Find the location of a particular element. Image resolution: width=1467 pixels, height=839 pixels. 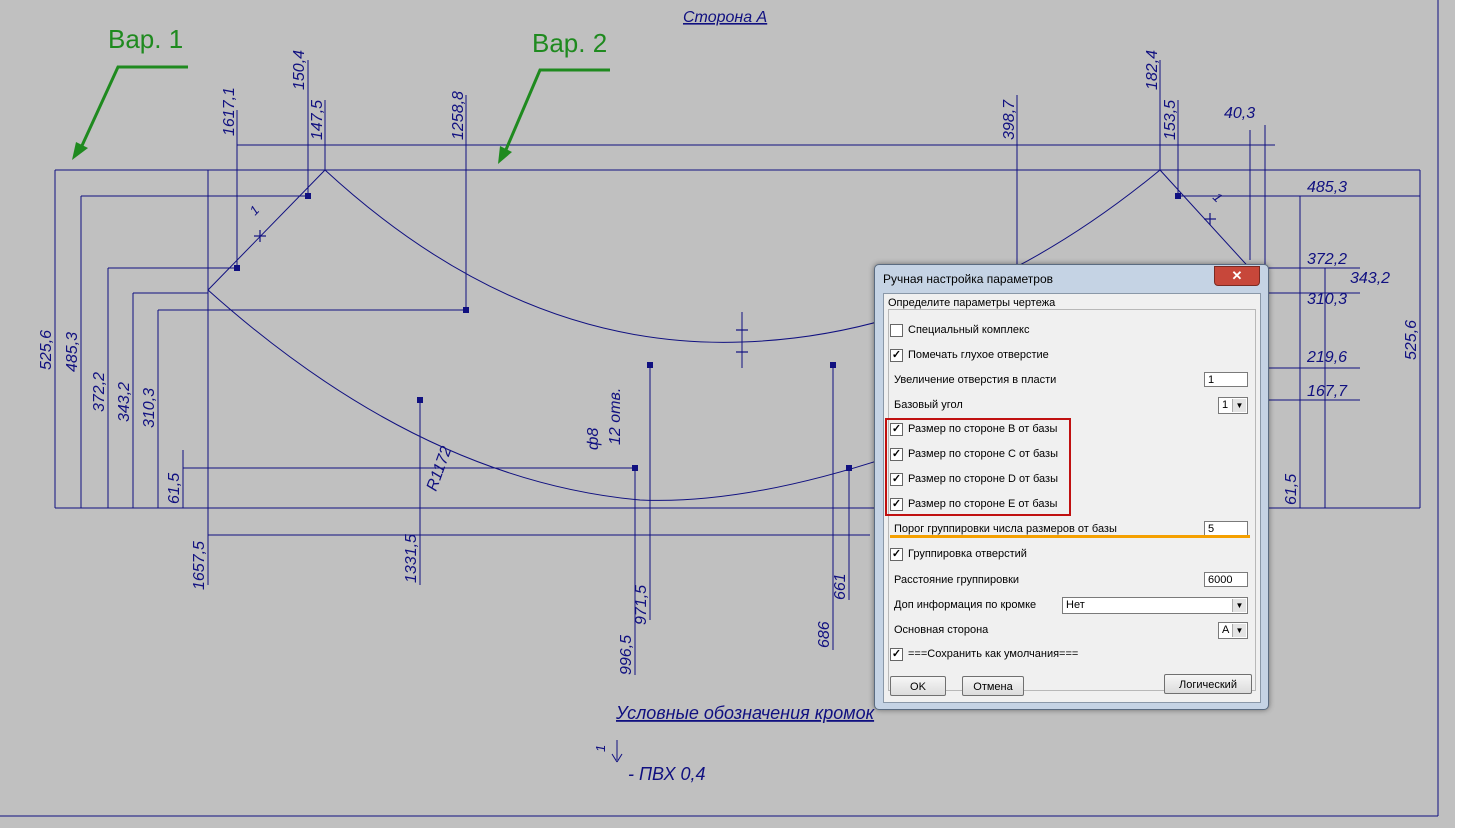

legend-mark: 1 is located at coordinates (600, 748).